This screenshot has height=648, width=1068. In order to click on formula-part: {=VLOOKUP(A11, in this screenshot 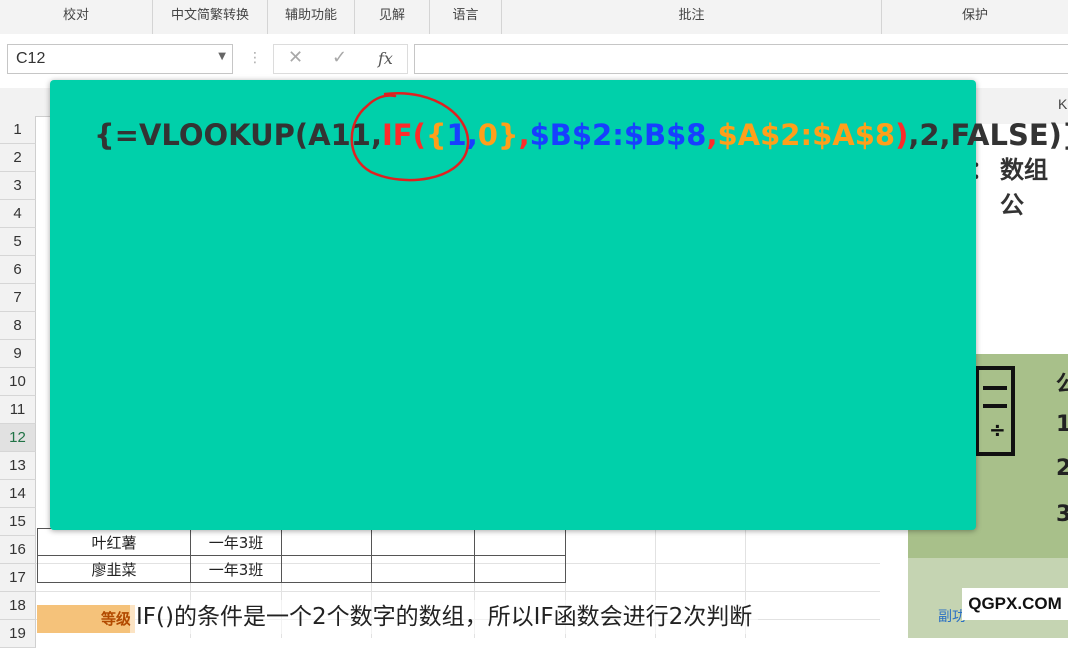, I will do `click(238, 135)`.